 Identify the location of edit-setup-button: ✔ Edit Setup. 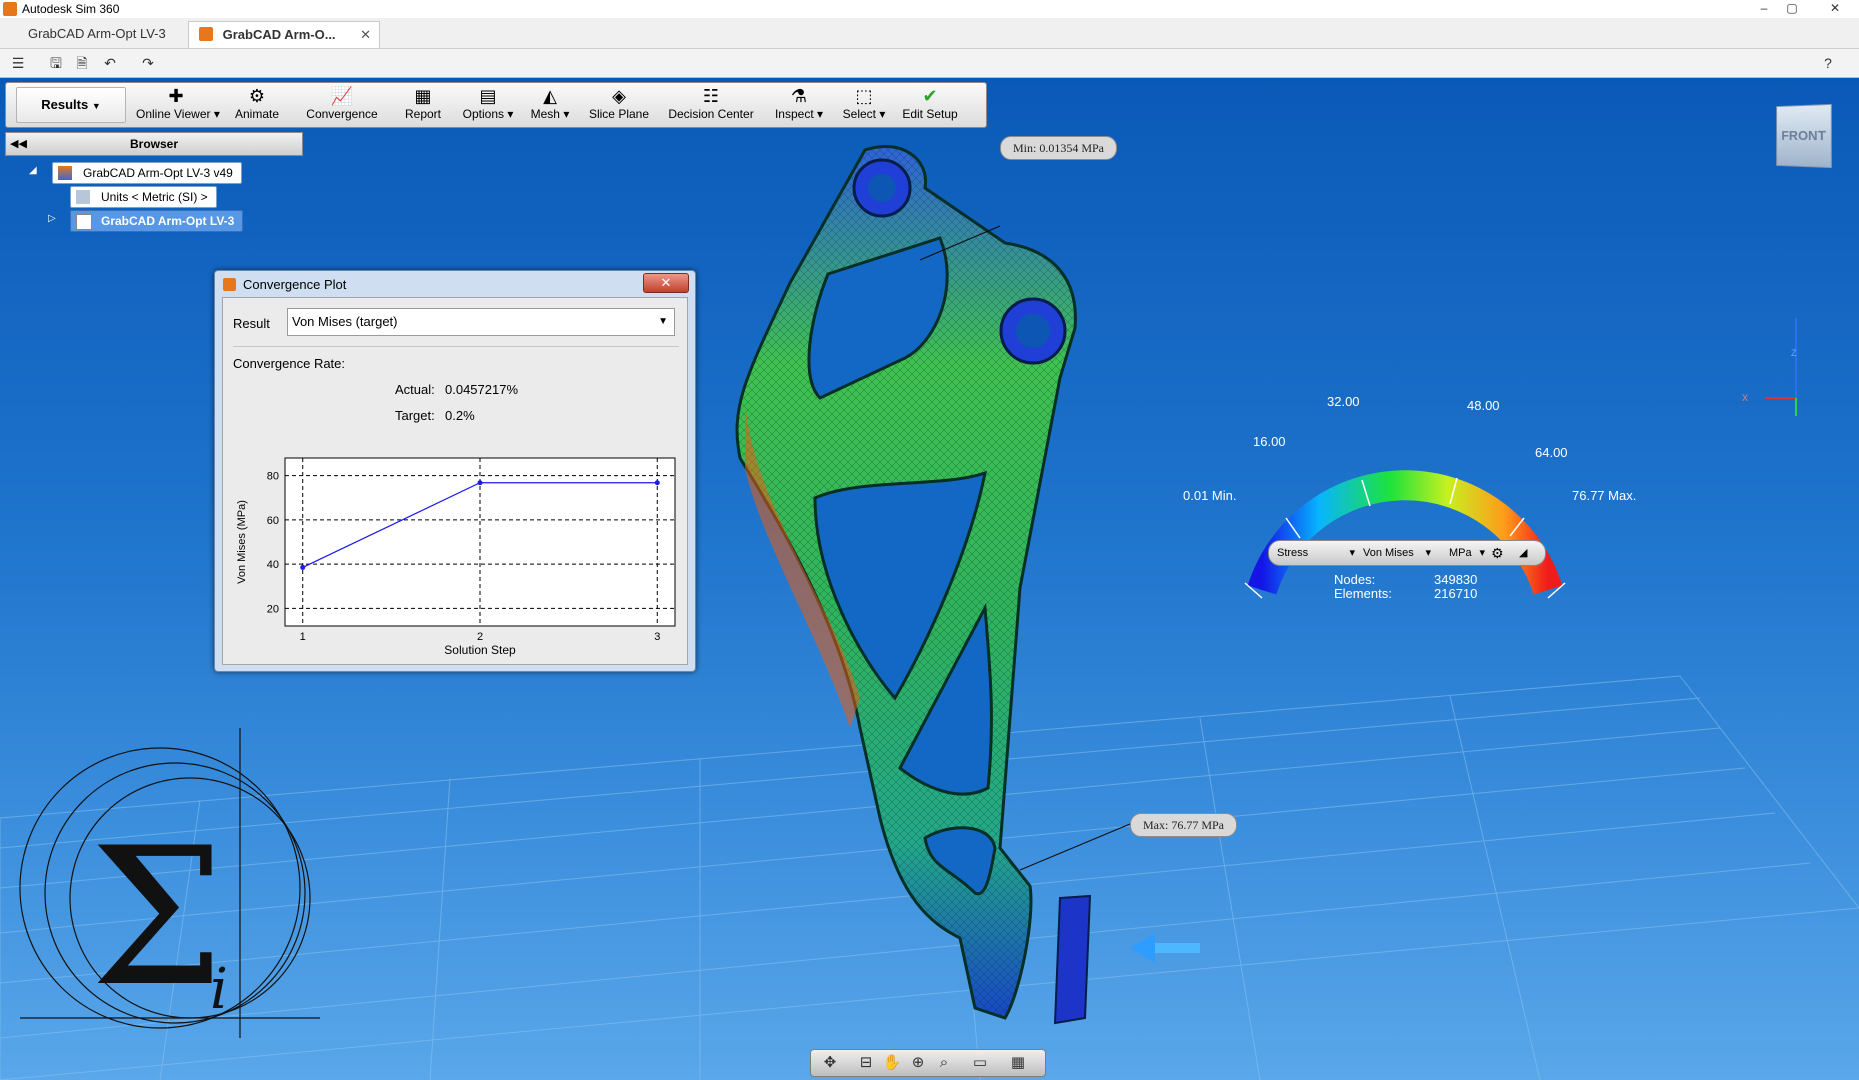
(930, 105).